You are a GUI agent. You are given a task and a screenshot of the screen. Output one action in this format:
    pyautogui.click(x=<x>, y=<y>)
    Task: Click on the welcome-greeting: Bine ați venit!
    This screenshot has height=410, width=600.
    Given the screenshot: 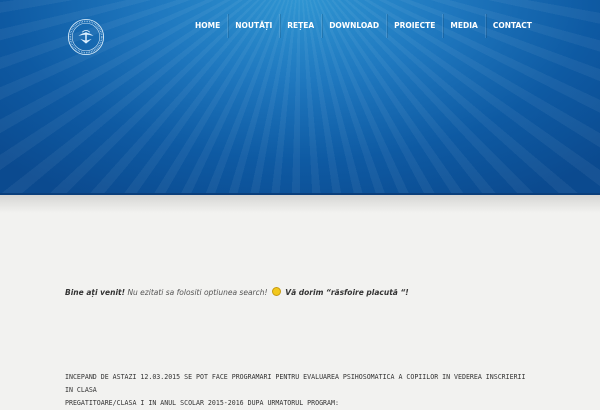 What is the action you would take?
    pyautogui.click(x=95, y=292)
    